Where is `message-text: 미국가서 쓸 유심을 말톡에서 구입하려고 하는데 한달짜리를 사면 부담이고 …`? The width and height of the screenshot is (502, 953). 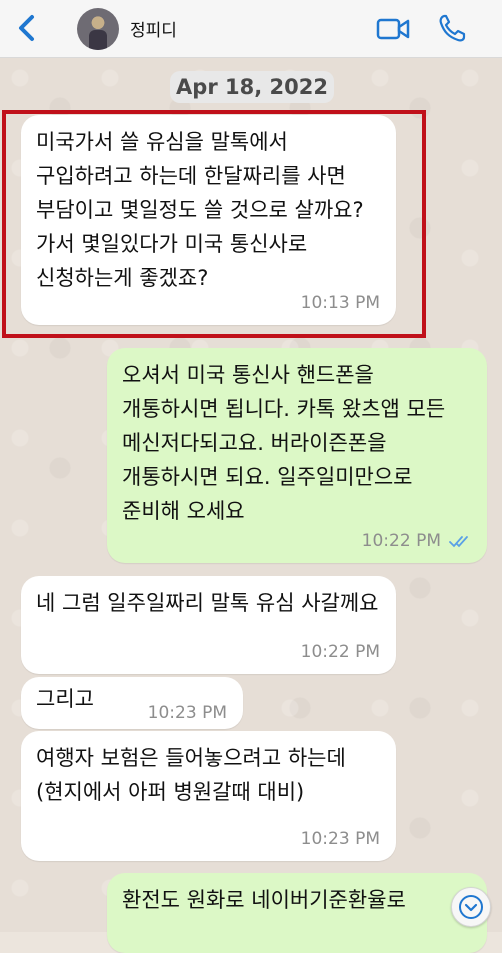 message-text: 미국가서 쓸 유심을 말톡에서 구입하려고 하는데 한달짜리를 사면 부담이고 … is located at coordinates (200, 210).